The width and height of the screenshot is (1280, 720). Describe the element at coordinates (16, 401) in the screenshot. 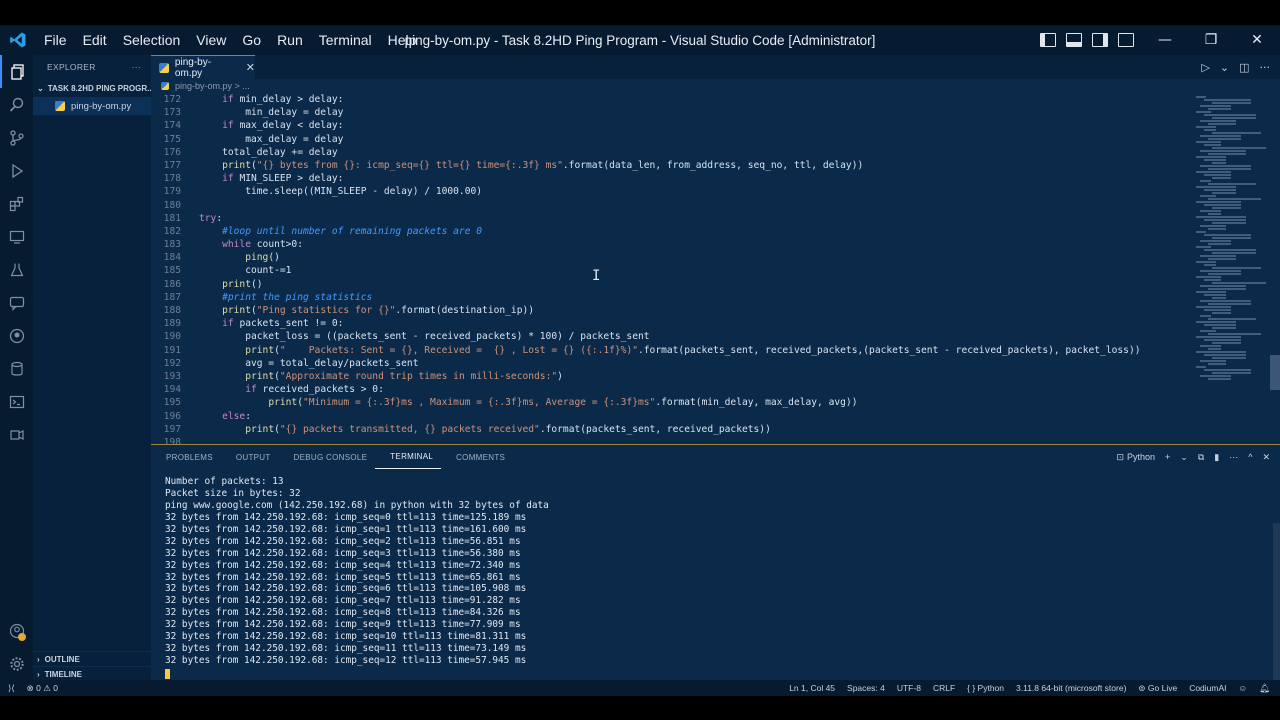

I see `terminal-icon` at that location.